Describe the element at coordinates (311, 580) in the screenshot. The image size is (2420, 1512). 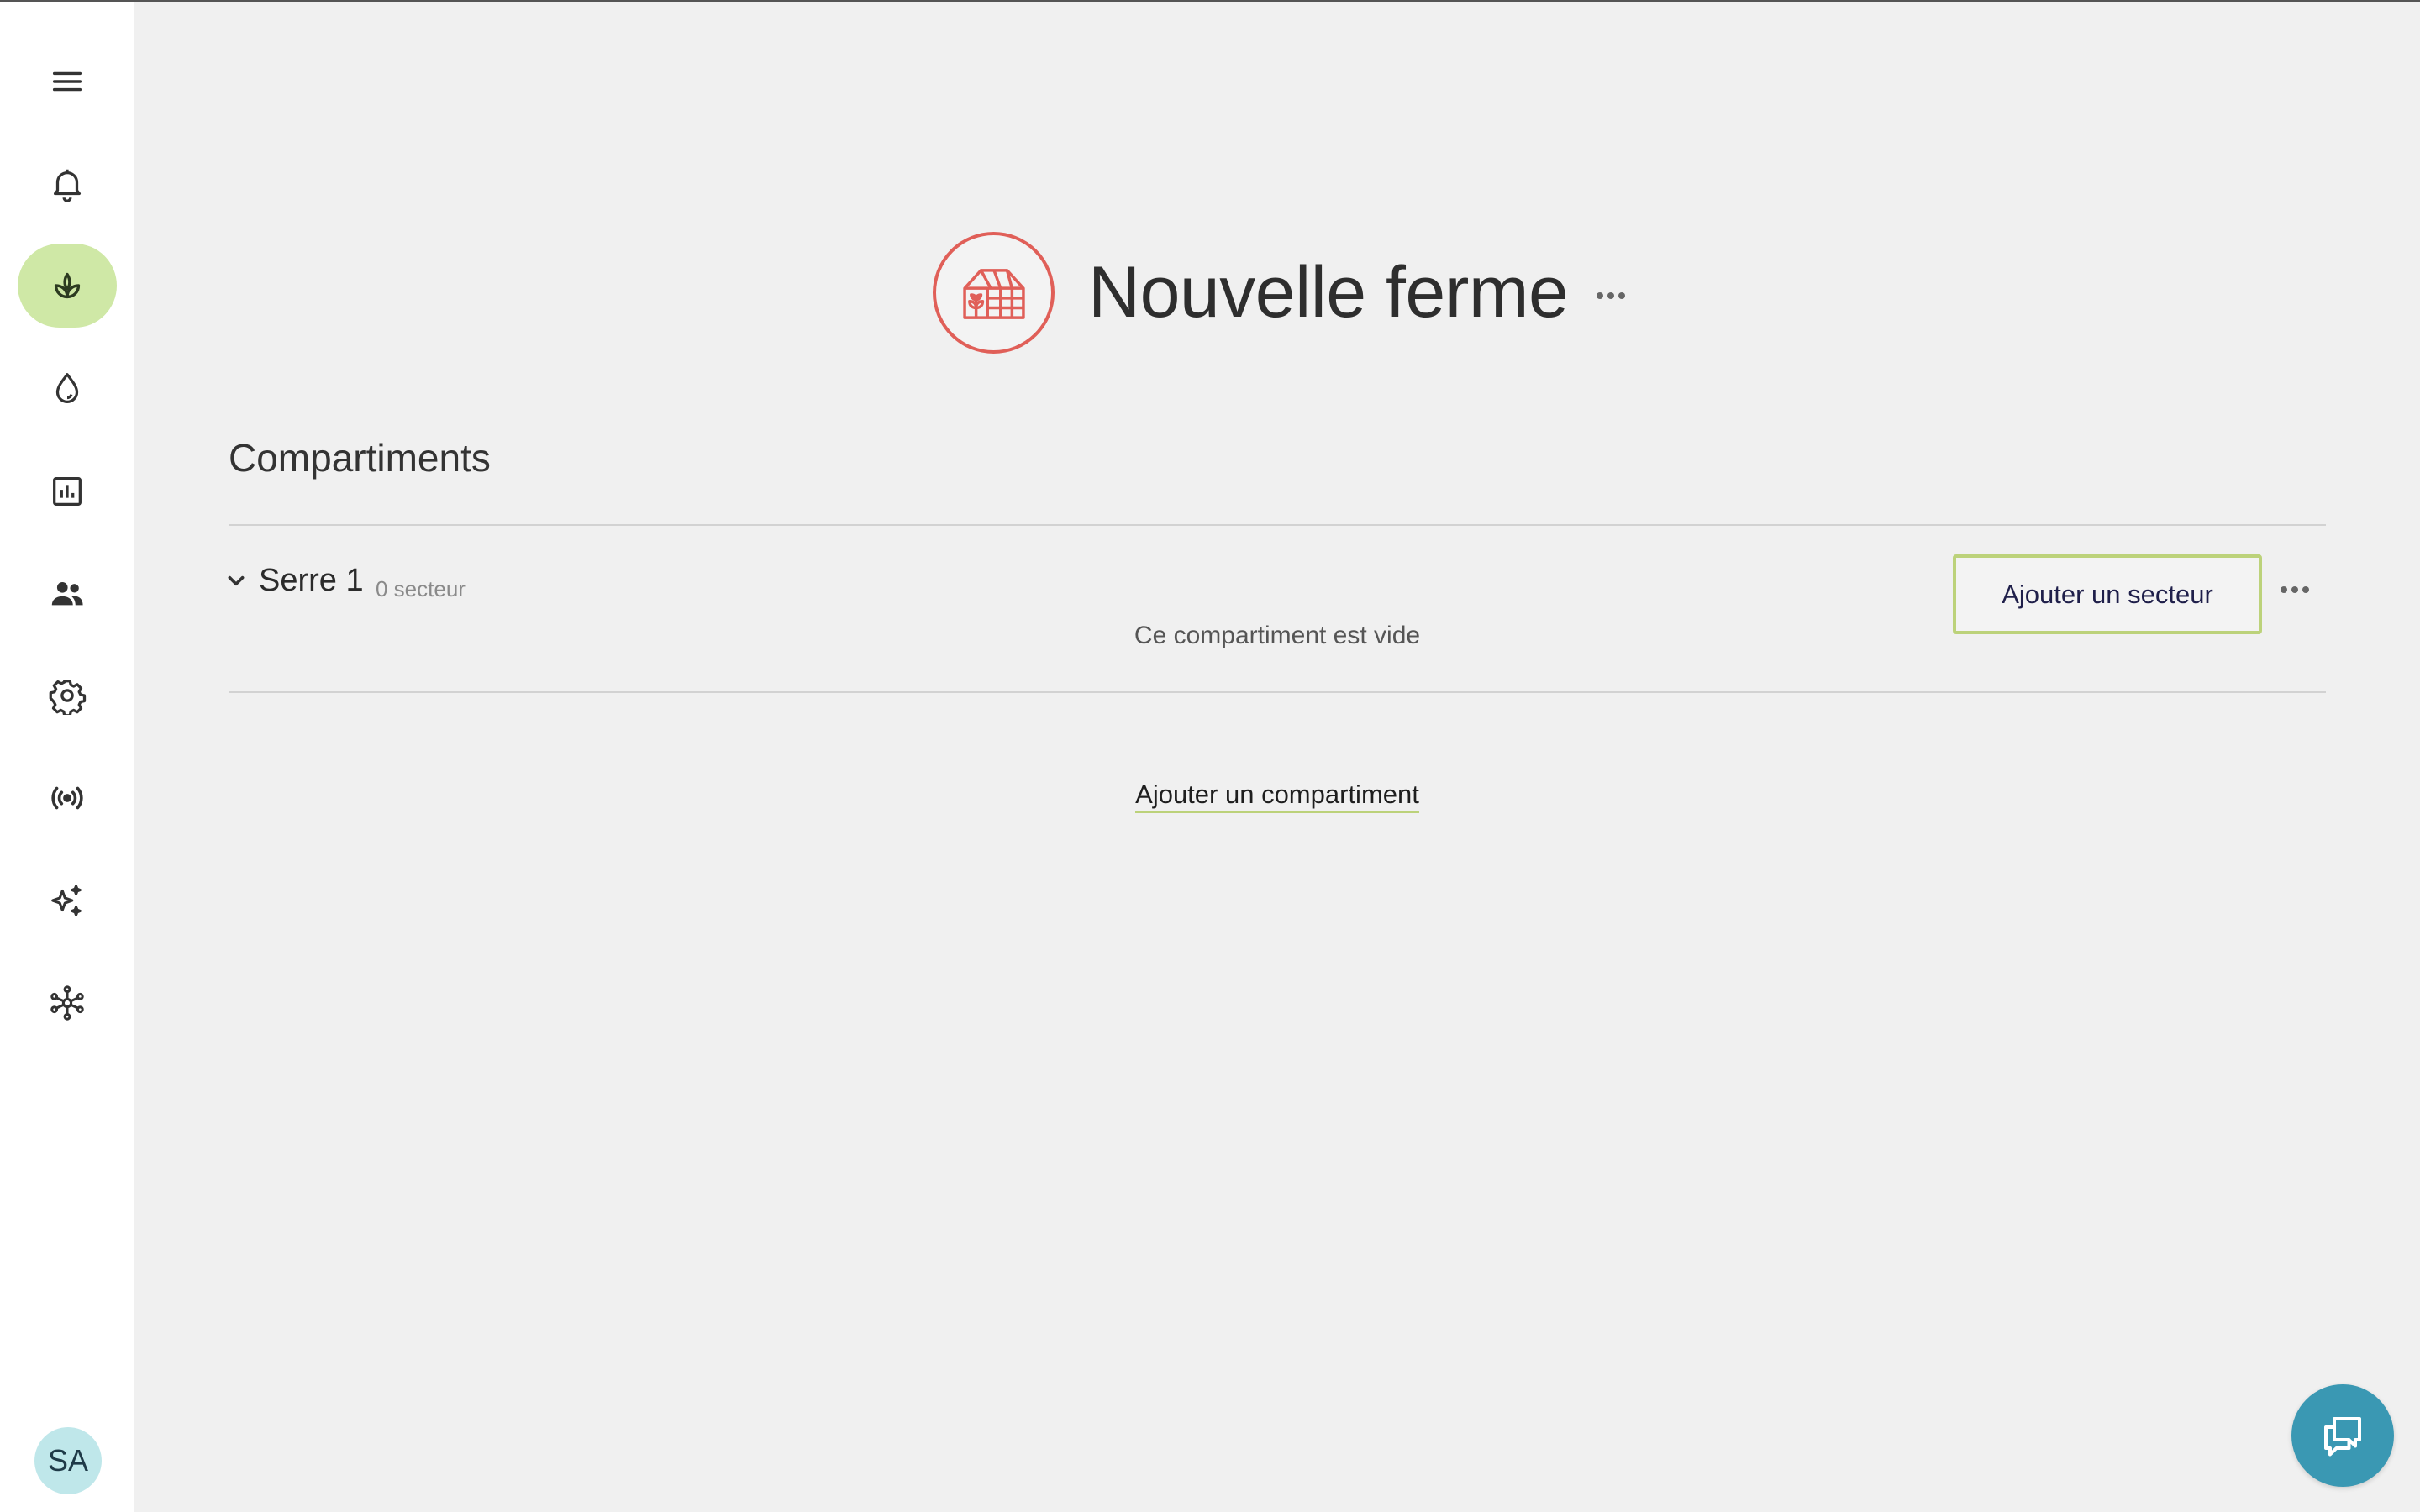
I see `compartment-name: Serre 1` at that location.